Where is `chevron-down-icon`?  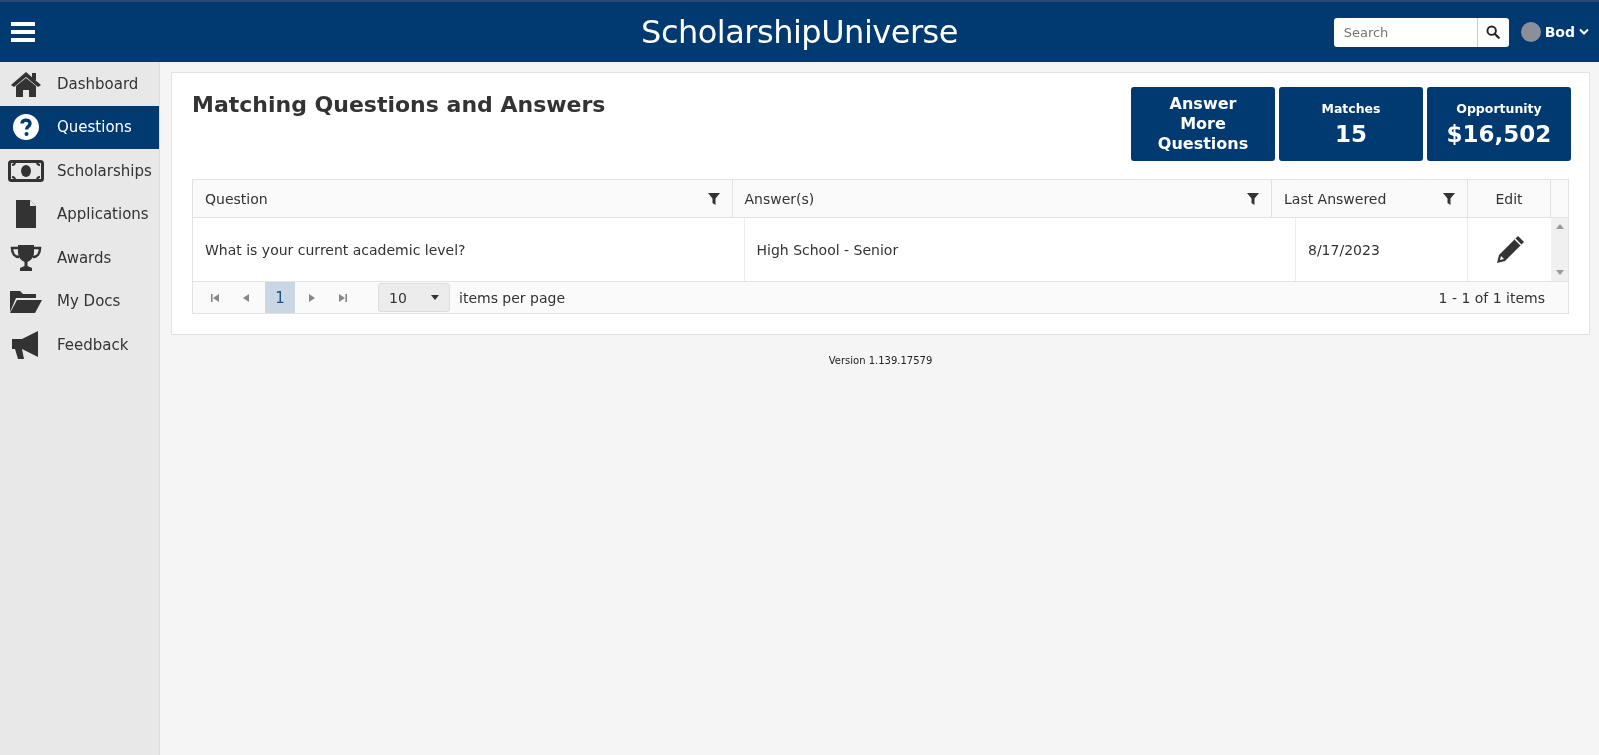 chevron-down-icon is located at coordinates (1584, 32).